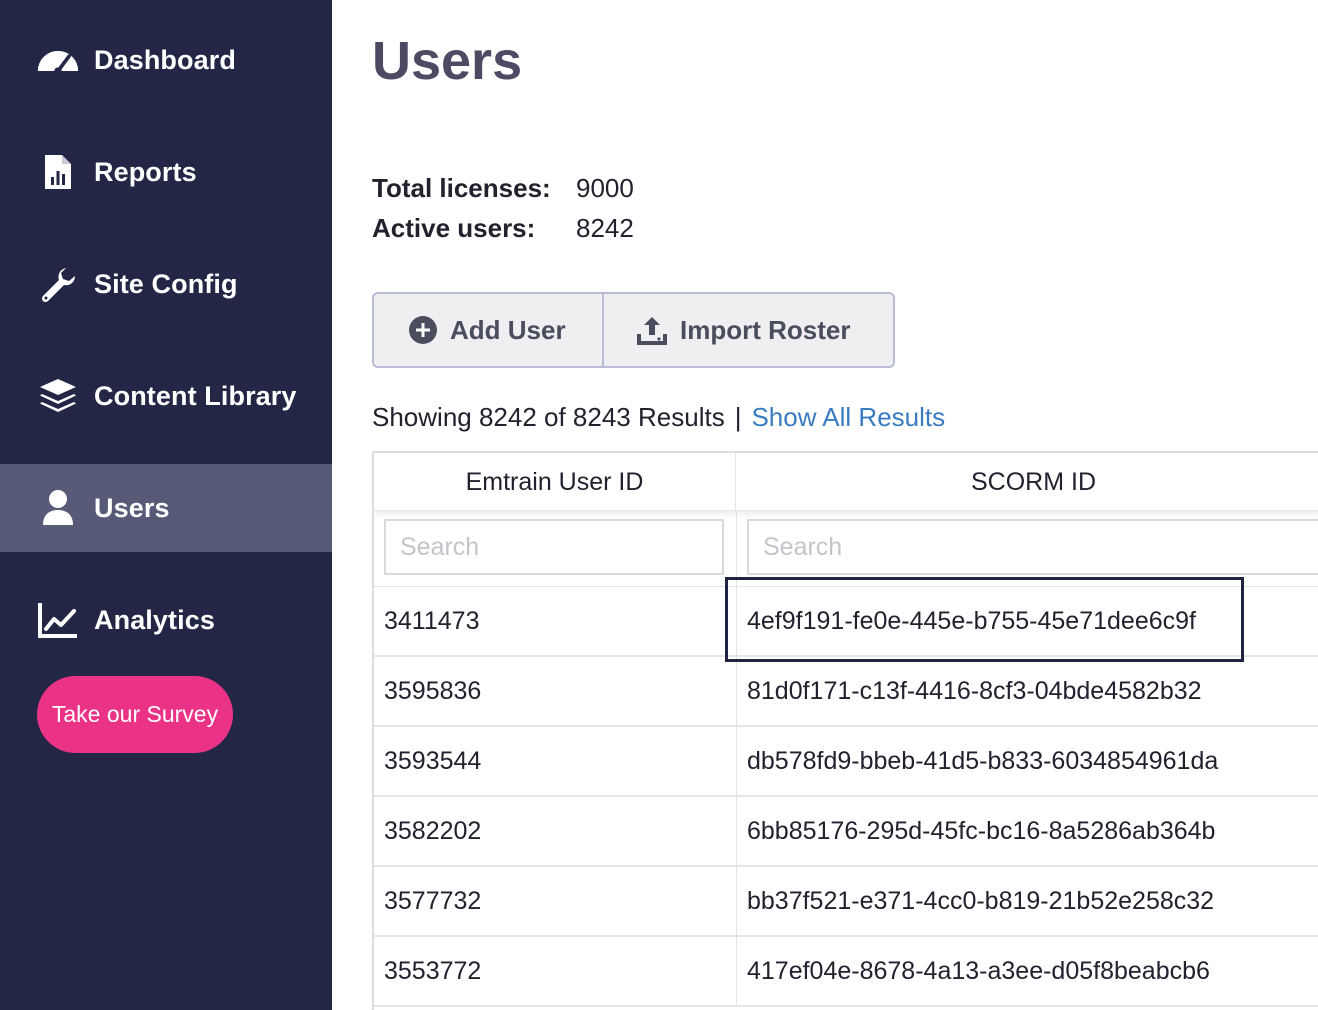  What do you see at coordinates (605, 188) in the screenshot?
I see `total-licenses-value: 9000` at bounding box center [605, 188].